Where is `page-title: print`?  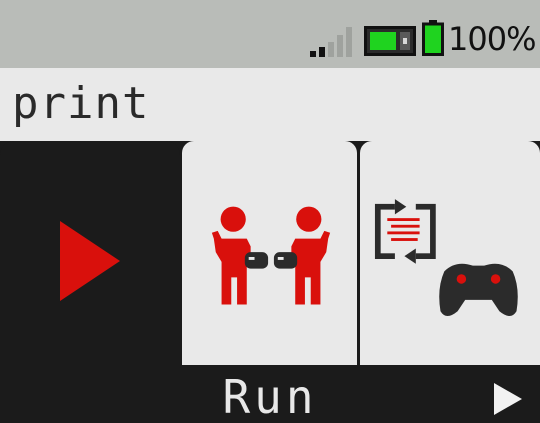
page-title: print is located at coordinates (81, 103).